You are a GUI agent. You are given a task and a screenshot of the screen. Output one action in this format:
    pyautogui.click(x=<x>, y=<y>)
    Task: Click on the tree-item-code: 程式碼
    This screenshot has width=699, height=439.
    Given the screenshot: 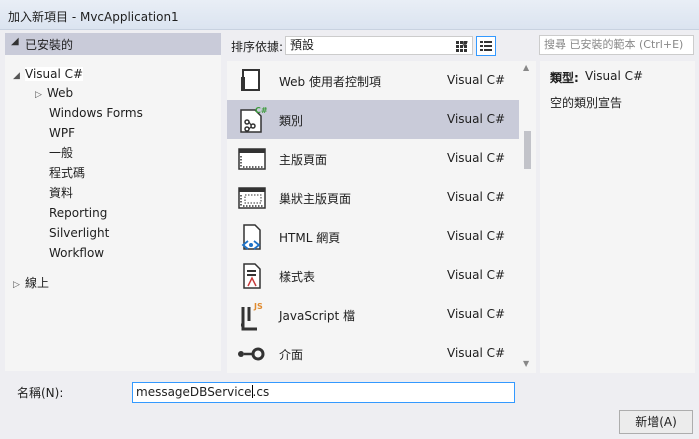 What is the action you would take?
    pyautogui.click(x=67, y=173)
    